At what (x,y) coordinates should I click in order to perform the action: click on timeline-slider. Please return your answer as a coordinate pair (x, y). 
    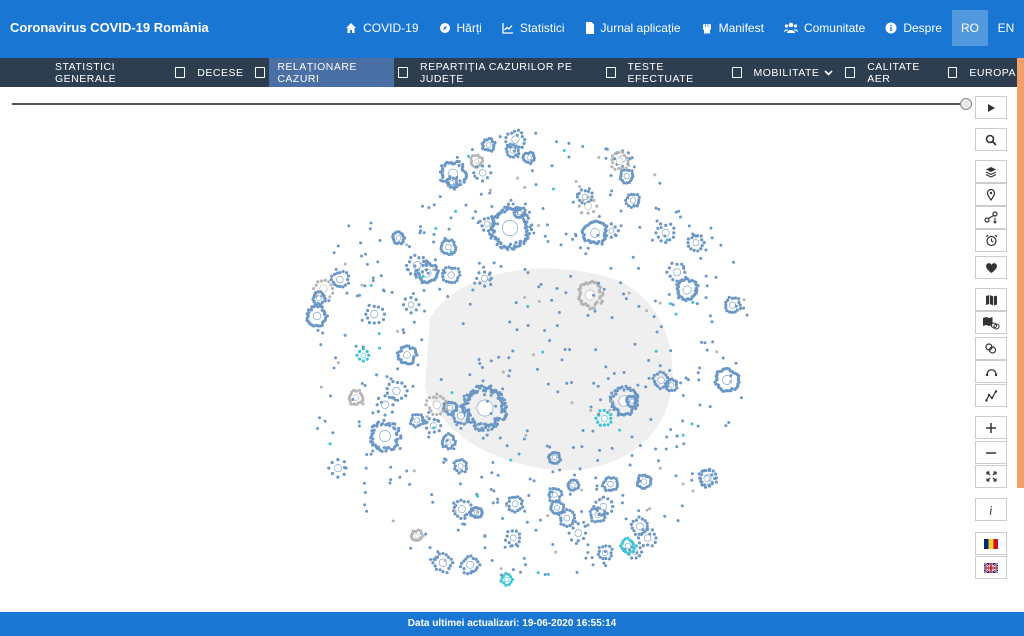
    Looking at the image, I should click on (492, 104).